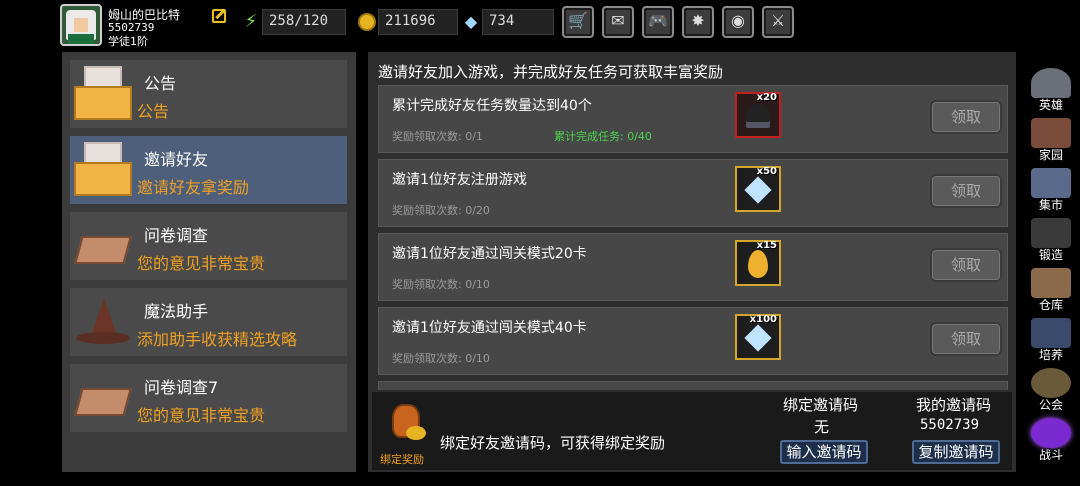 This screenshot has height=486, width=1080. I want to click on gold-egg-icon, so click(758, 264).